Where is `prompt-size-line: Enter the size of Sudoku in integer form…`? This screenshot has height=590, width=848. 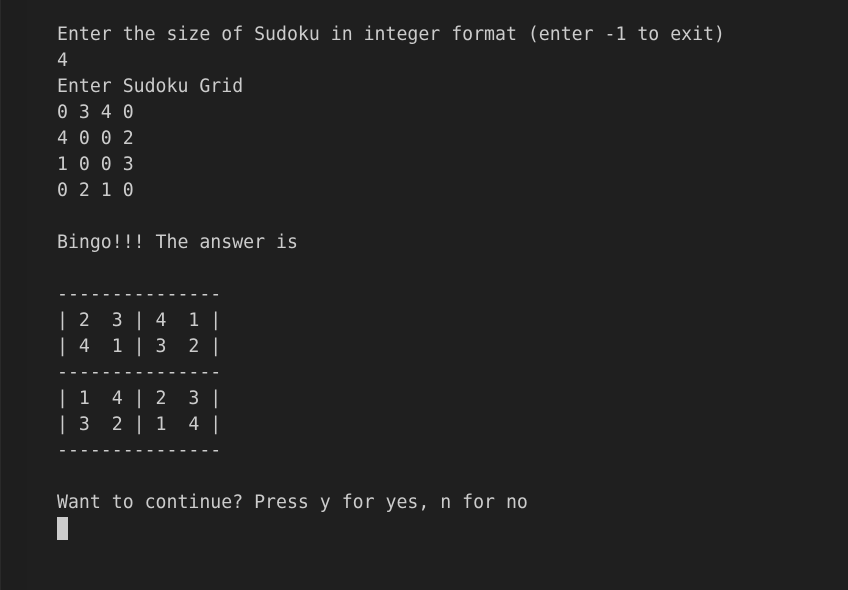
prompt-size-line: Enter the size of Sudoku in integer form… is located at coordinates (391, 34).